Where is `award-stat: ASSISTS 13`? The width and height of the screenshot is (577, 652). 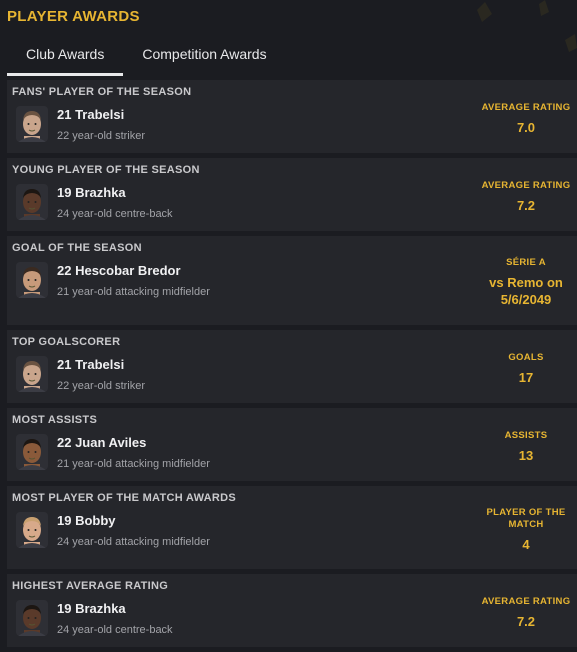
award-stat: ASSISTS 13 is located at coordinates (526, 447).